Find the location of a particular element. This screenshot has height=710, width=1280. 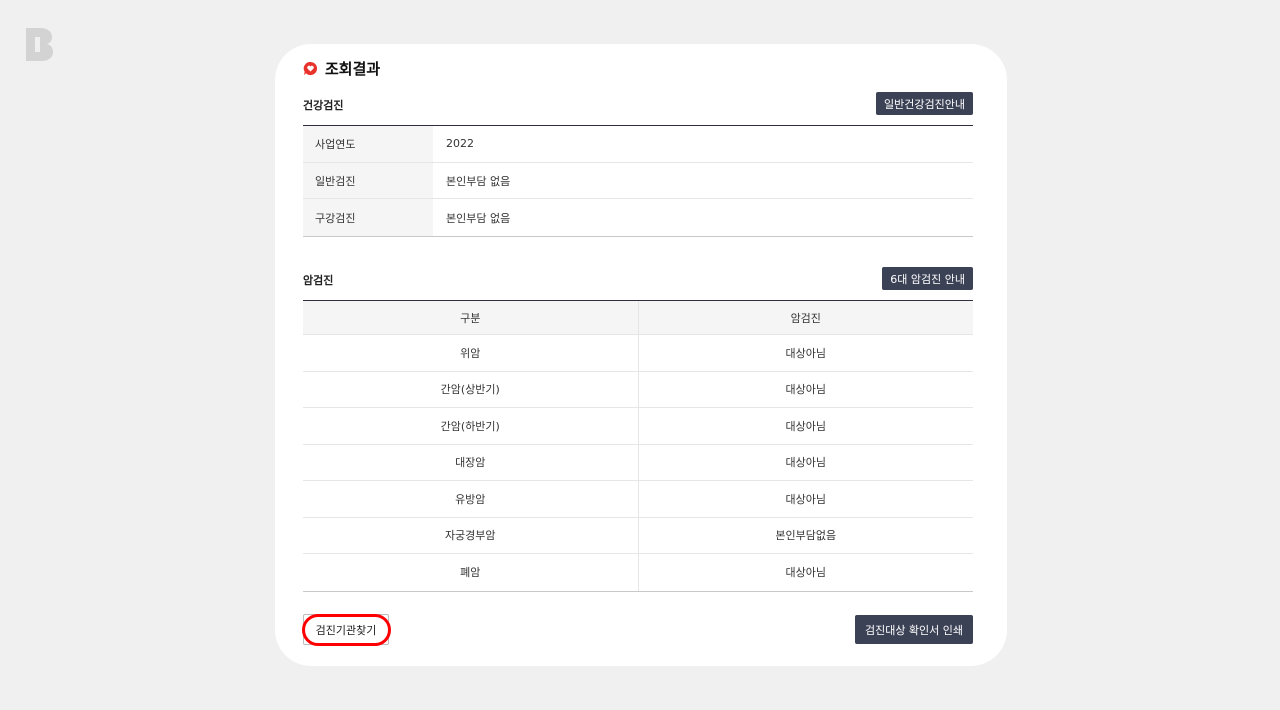

cancer-type: 간암(하반기) is located at coordinates (471, 426).